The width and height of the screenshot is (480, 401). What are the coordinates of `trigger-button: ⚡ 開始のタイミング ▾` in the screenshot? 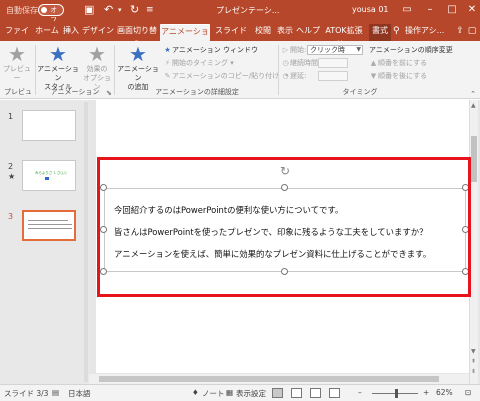 It's located at (198, 63).